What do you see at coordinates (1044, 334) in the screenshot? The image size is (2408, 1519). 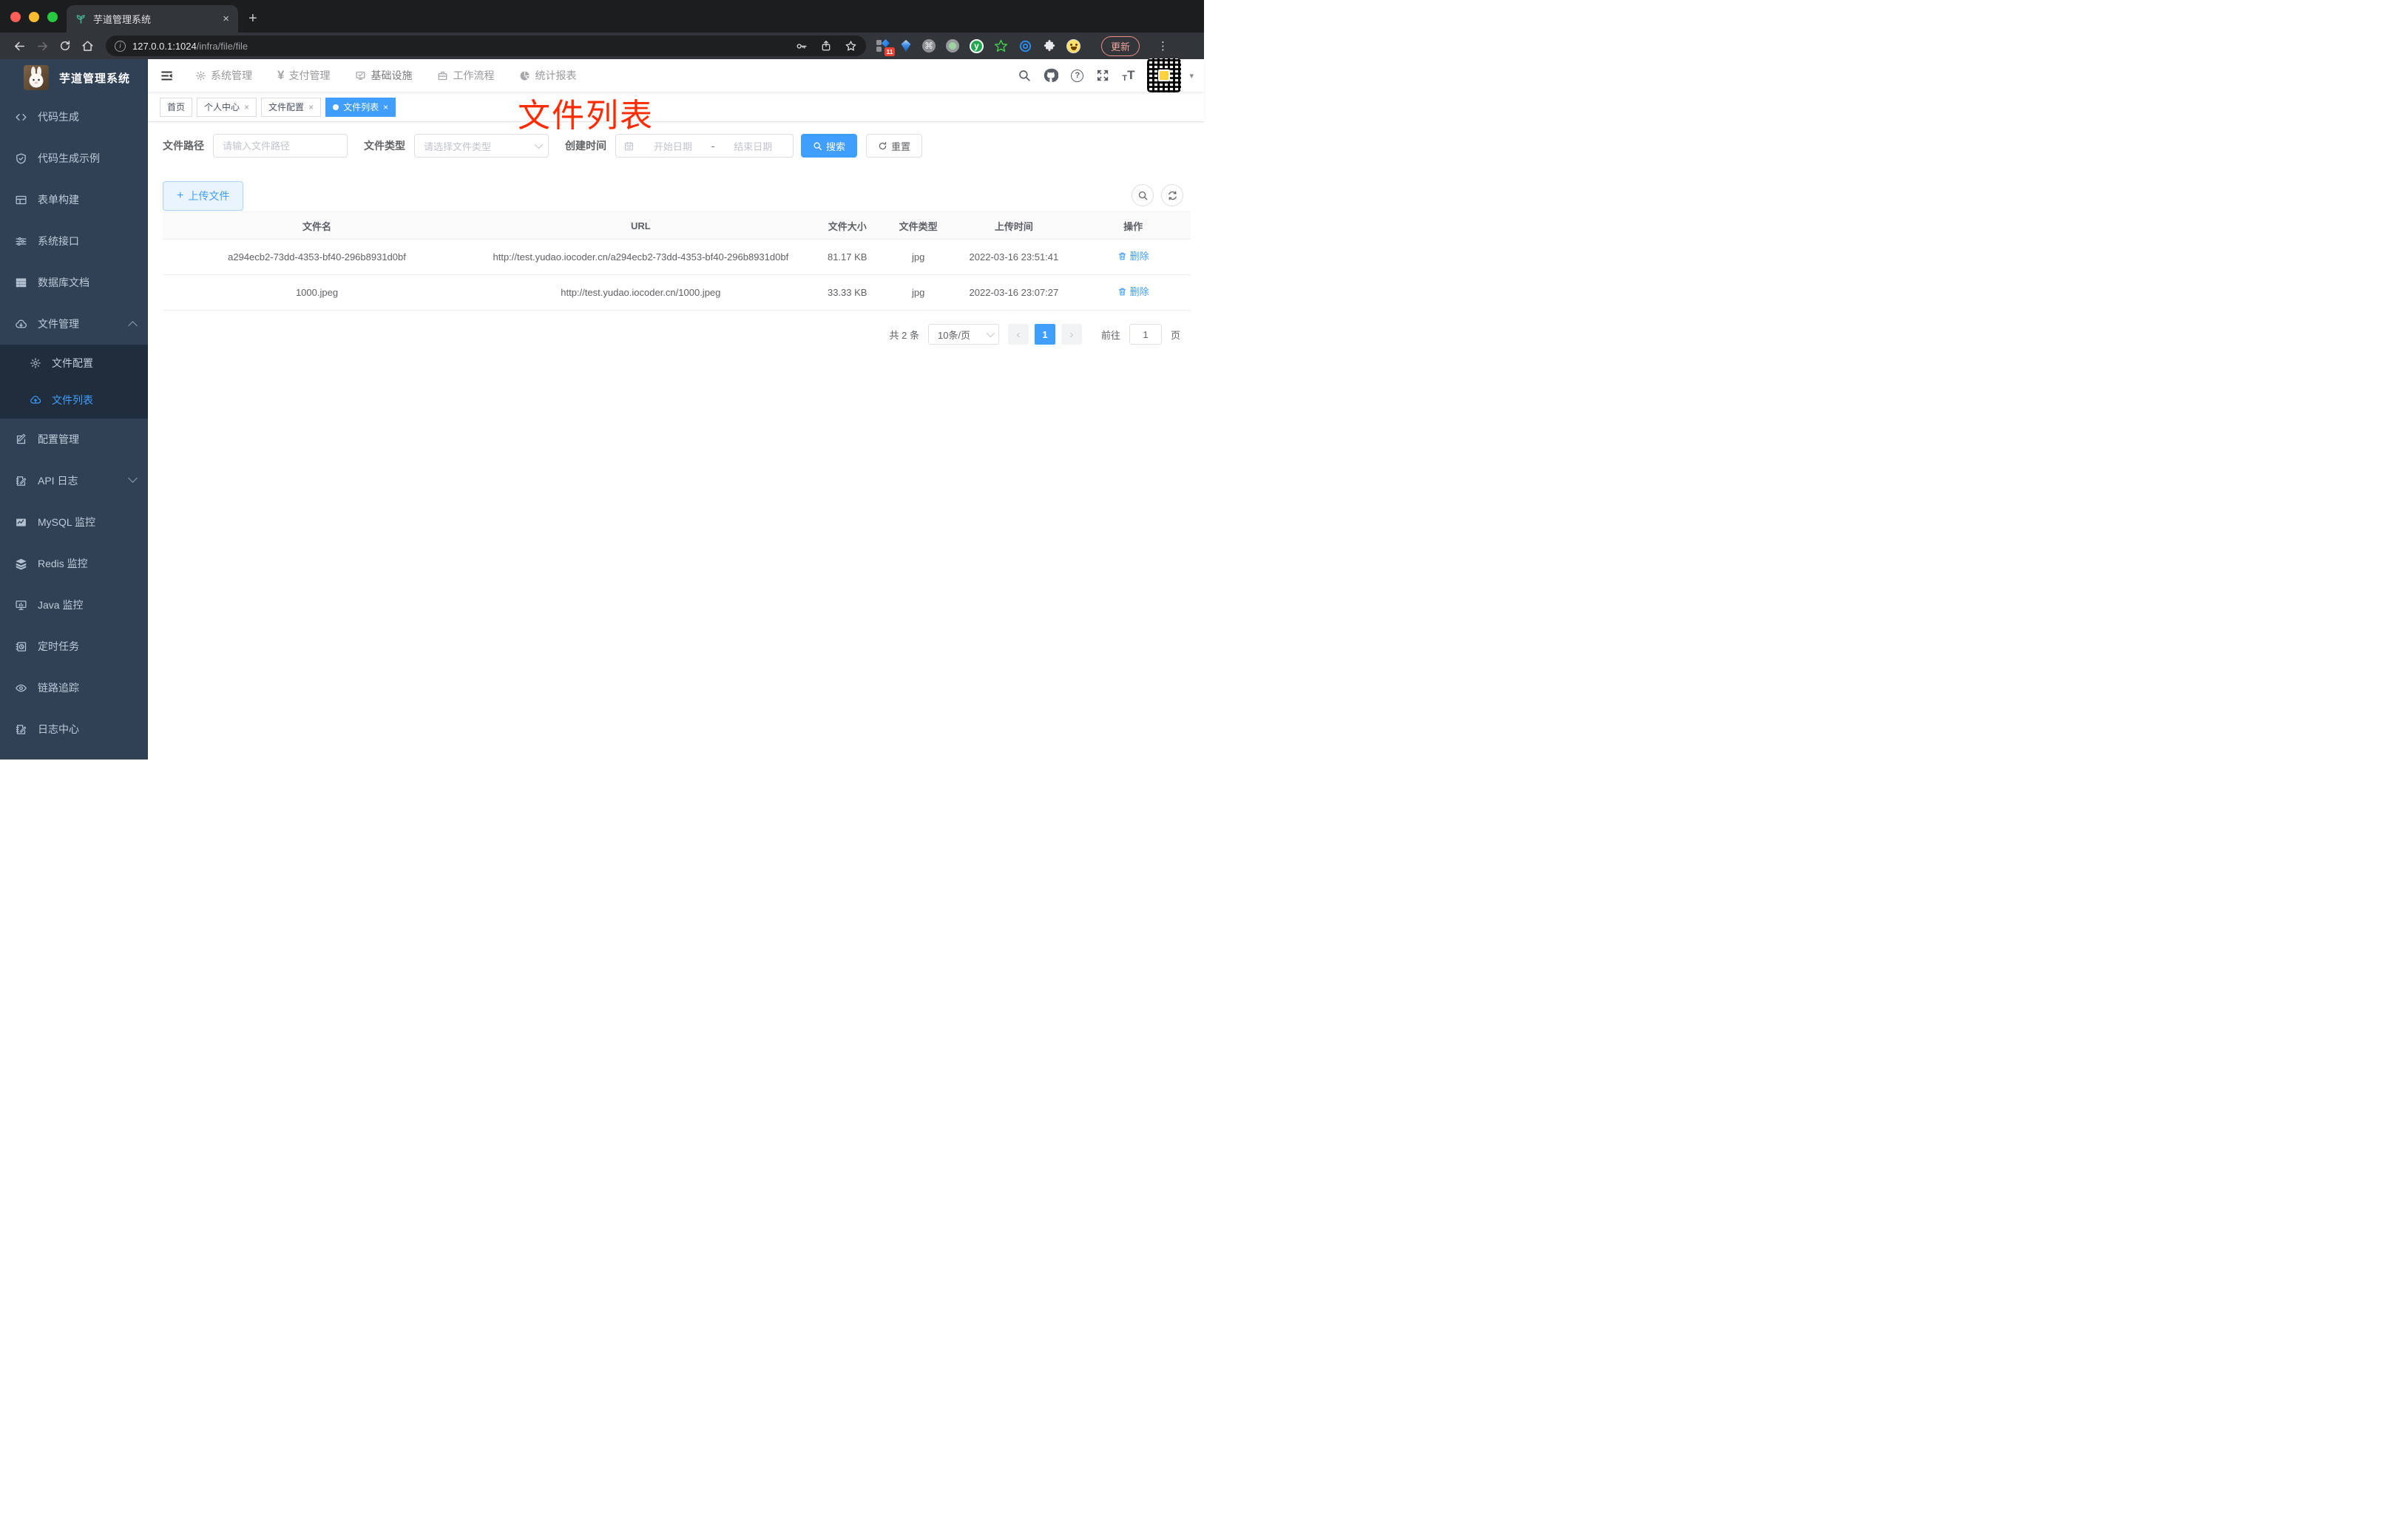 I see `current-page-button: 1` at bounding box center [1044, 334].